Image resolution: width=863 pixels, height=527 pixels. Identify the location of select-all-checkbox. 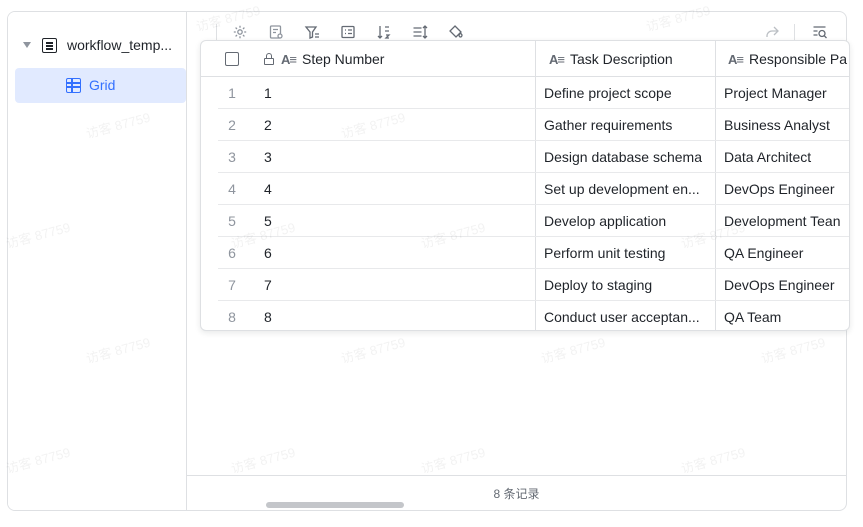
(232, 59).